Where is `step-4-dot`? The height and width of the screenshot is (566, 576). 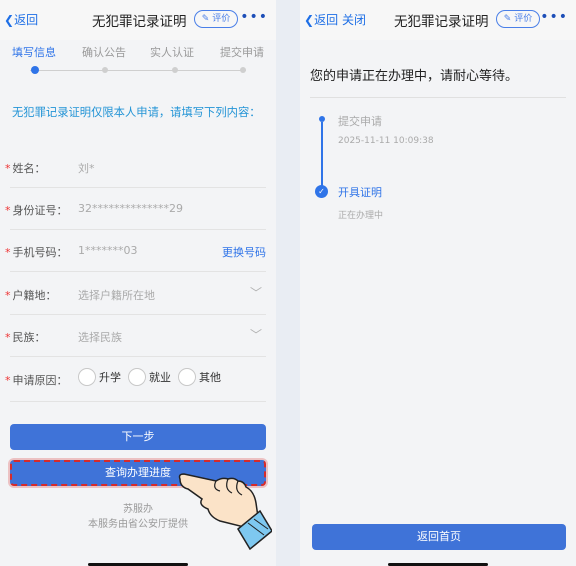
step-4-dot is located at coordinates (243, 70).